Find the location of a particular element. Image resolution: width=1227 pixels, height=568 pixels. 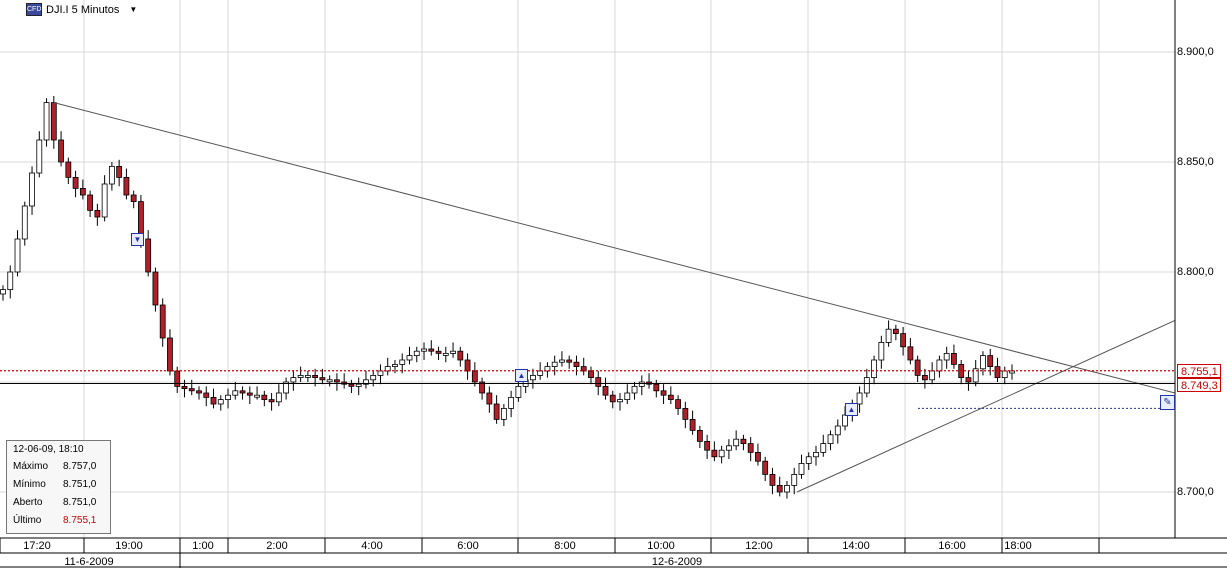

x-axis-label: 17:20 is located at coordinates (37, 546).